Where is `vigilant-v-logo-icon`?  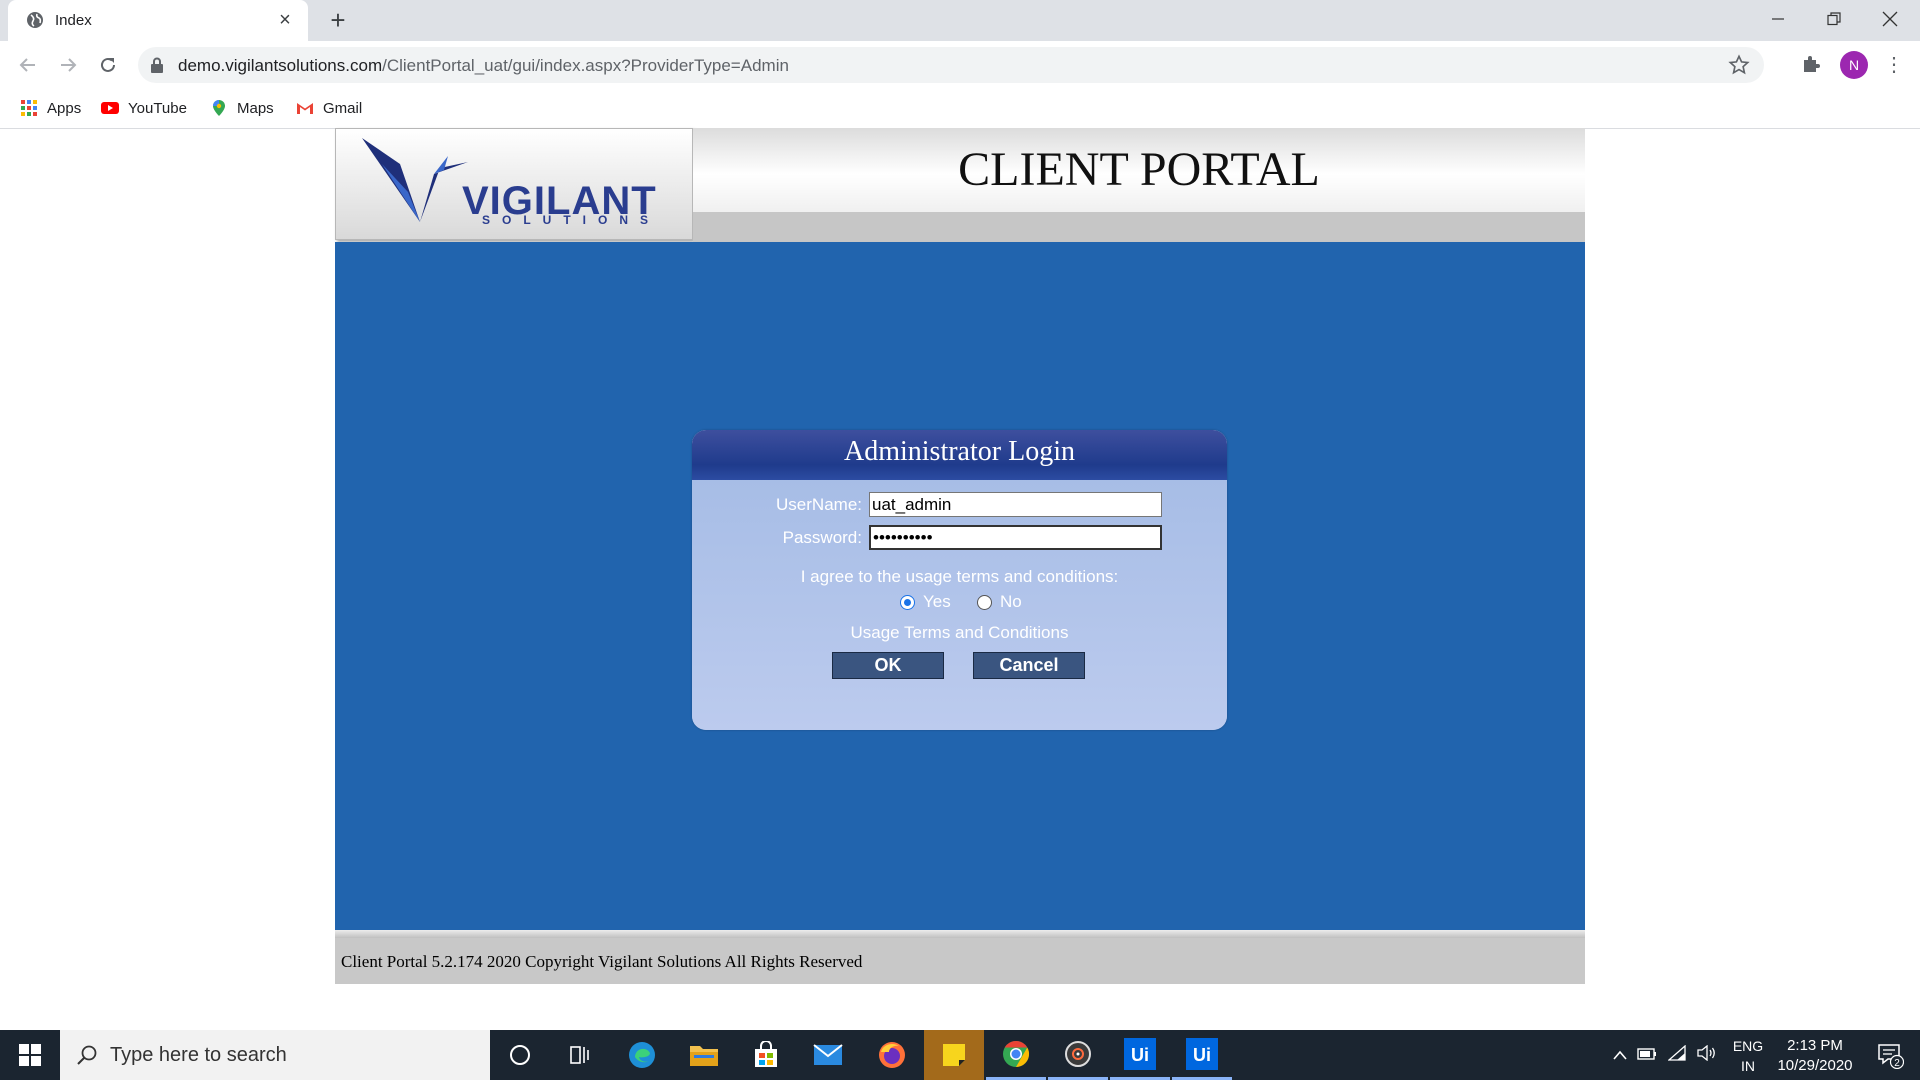 vigilant-v-logo-icon is located at coordinates (415, 180).